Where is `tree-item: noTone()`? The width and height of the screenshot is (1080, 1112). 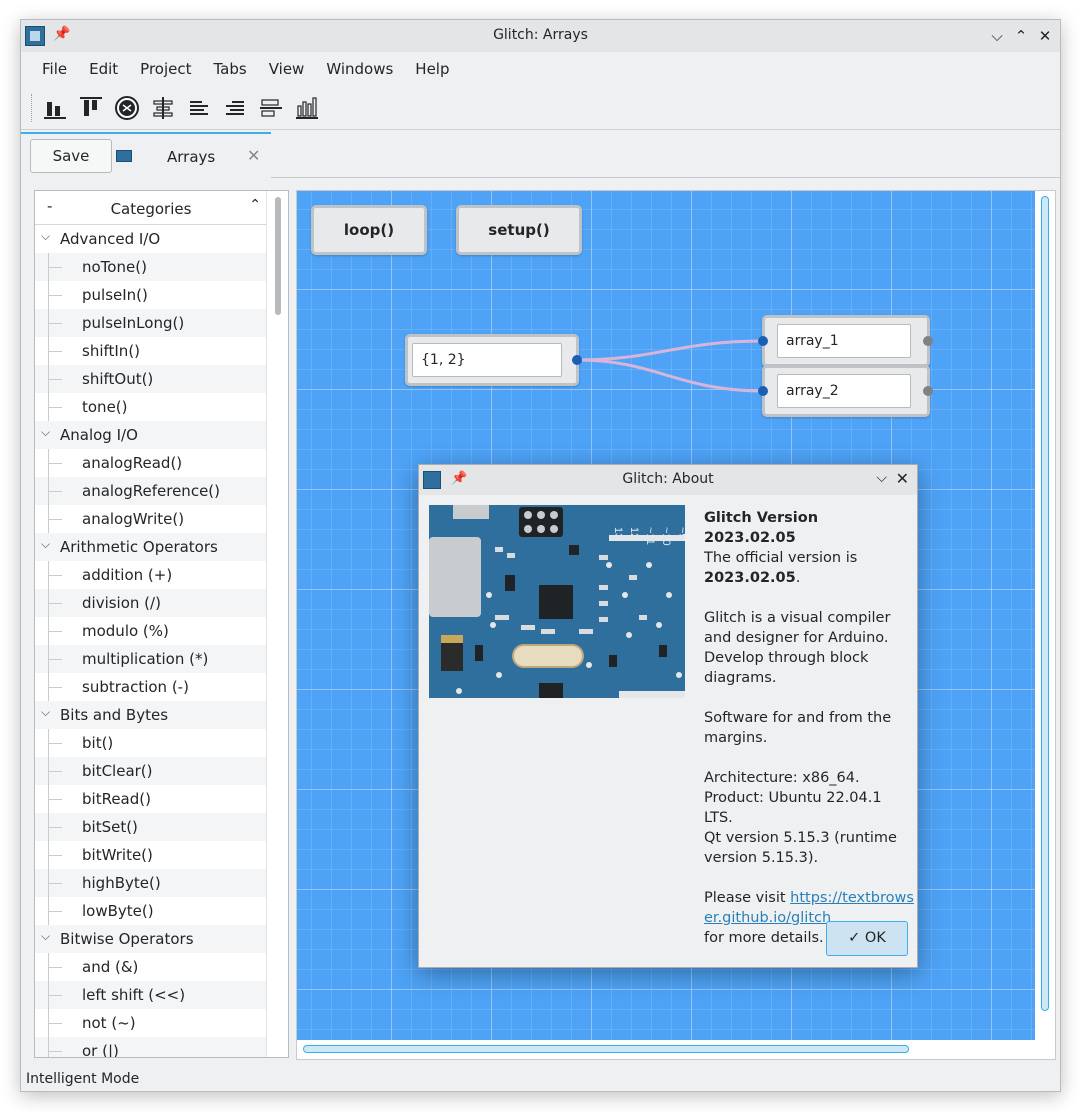 tree-item: noTone() is located at coordinates (151, 267).